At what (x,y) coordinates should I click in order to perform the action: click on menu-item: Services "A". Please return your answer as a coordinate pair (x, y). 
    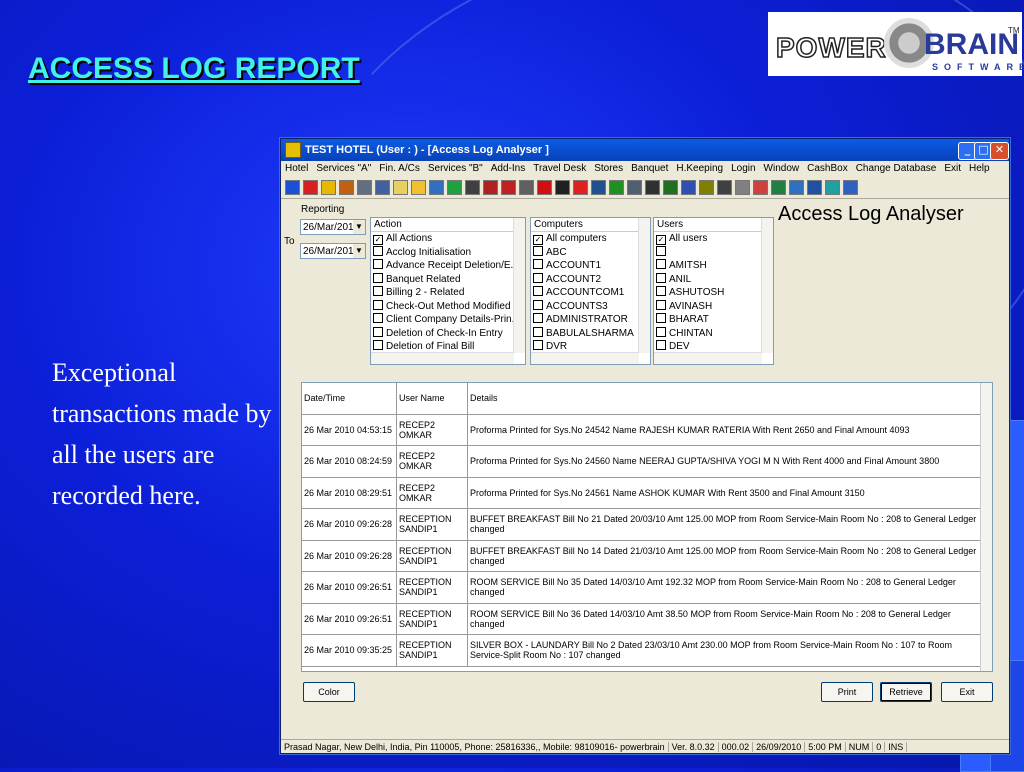
    Looking at the image, I should click on (343, 168).